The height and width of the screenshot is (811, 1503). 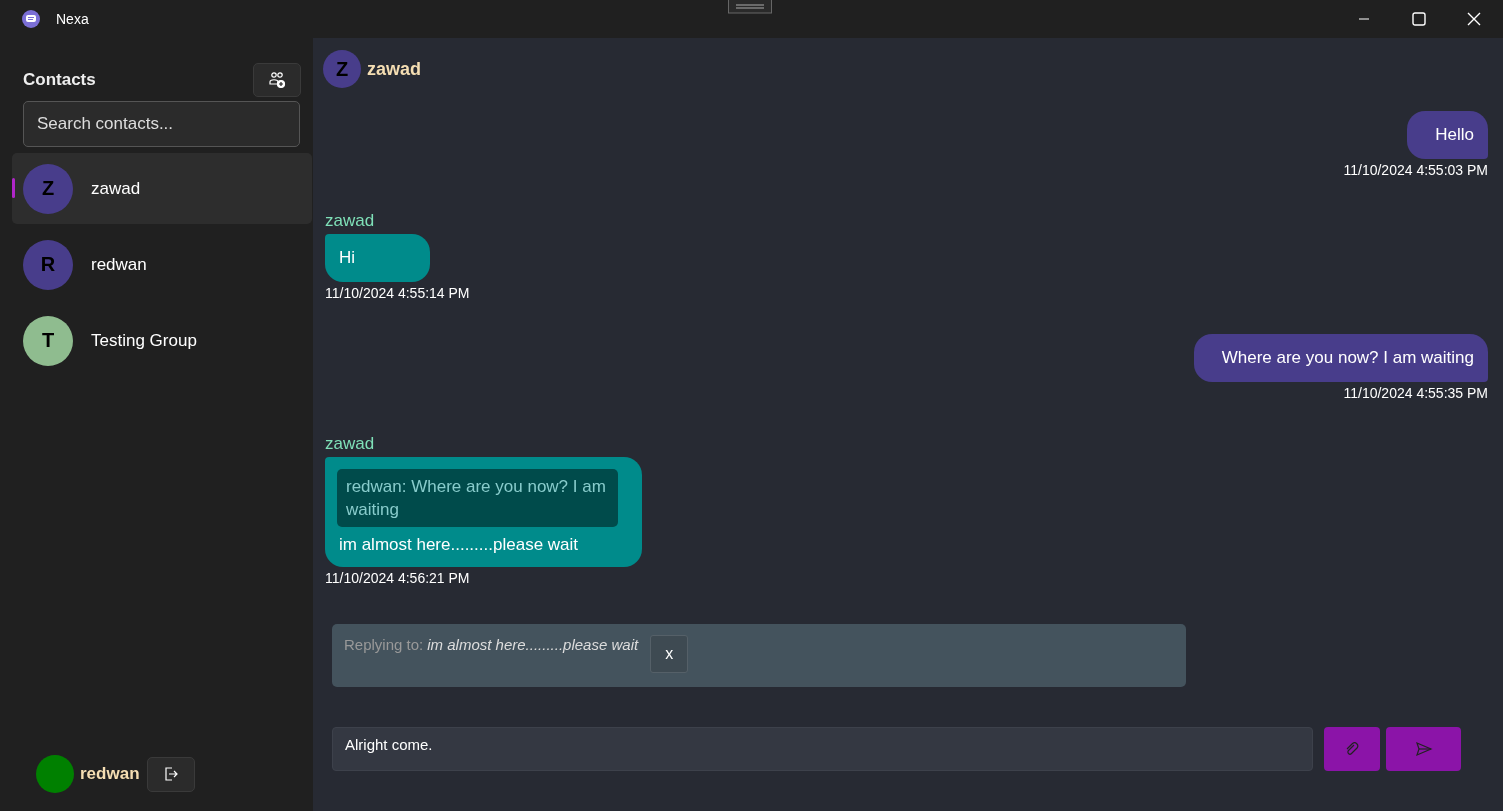 I want to click on quoted-message: redwan: Where are you now? I am waiting, so click(x=477, y=498).